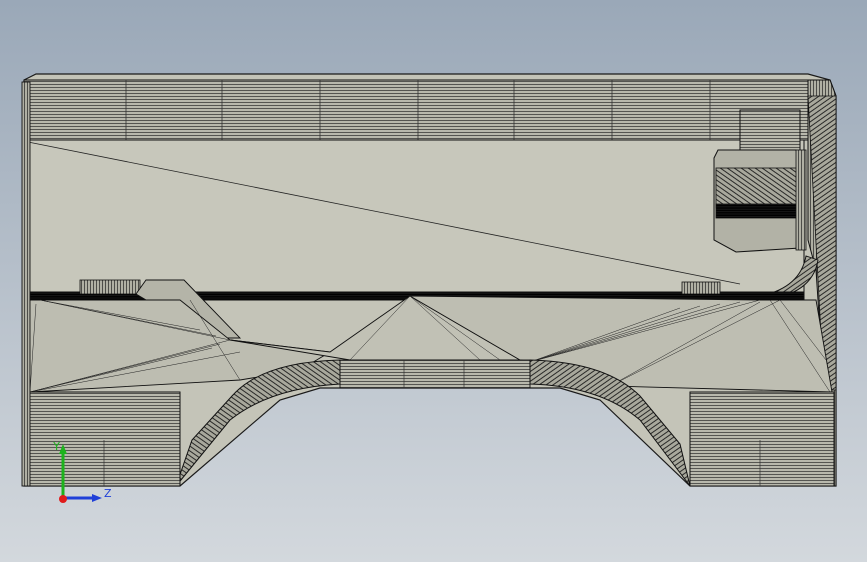 This screenshot has width=867, height=562. Describe the element at coordinates (435, 374) in the screenshot. I see `cutout-top-band` at that location.